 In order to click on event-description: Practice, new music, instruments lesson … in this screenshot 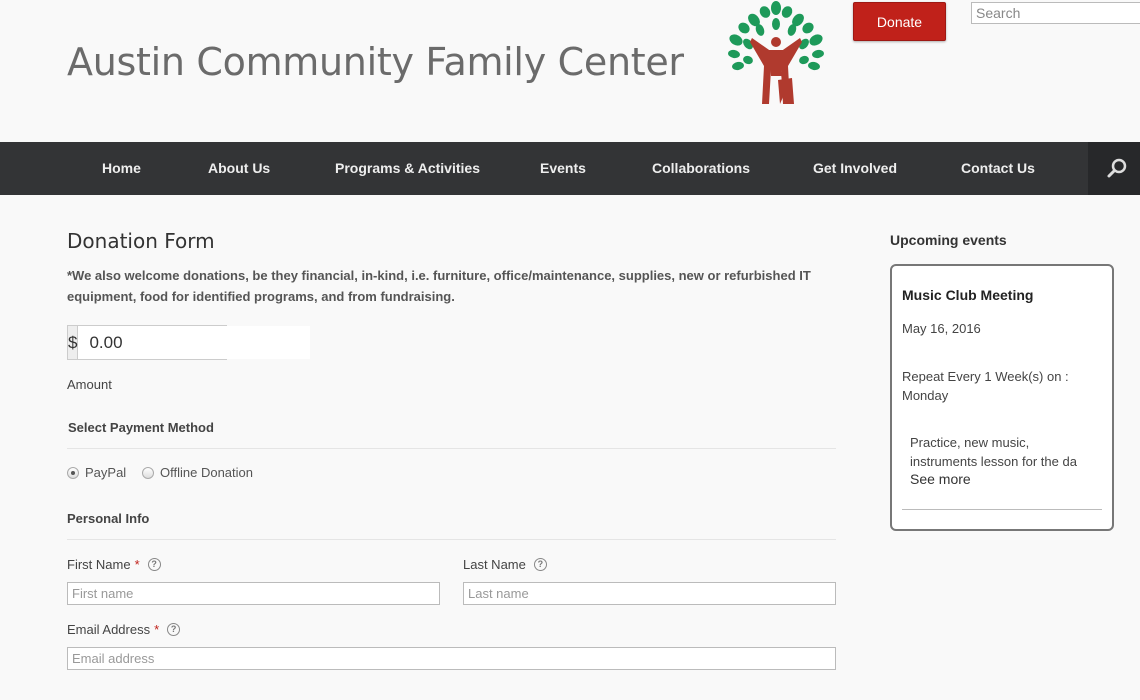, I will do `click(1005, 452)`.